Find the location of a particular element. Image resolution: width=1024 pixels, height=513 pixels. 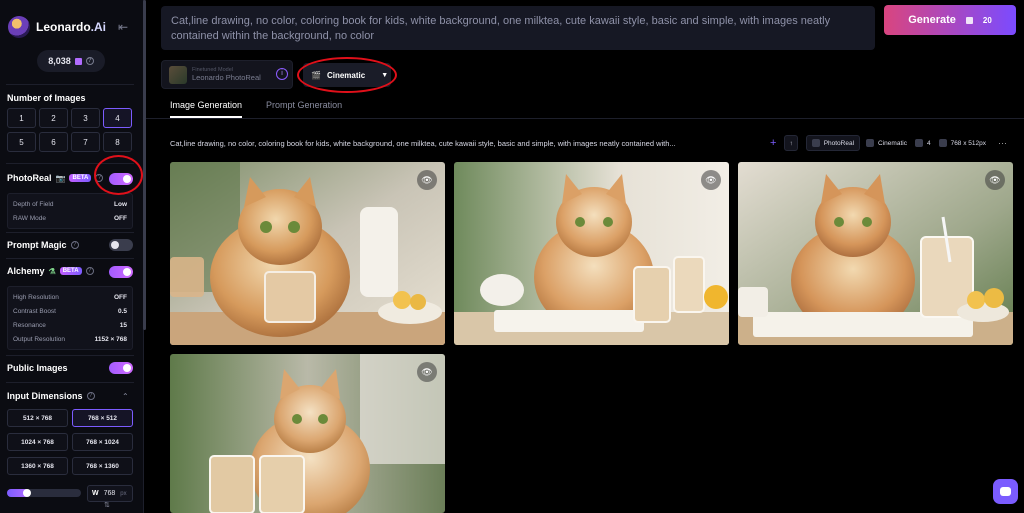

number-of-images-grid: 1 2 3 4 5 6 7 8 is located at coordinates (70, 130).